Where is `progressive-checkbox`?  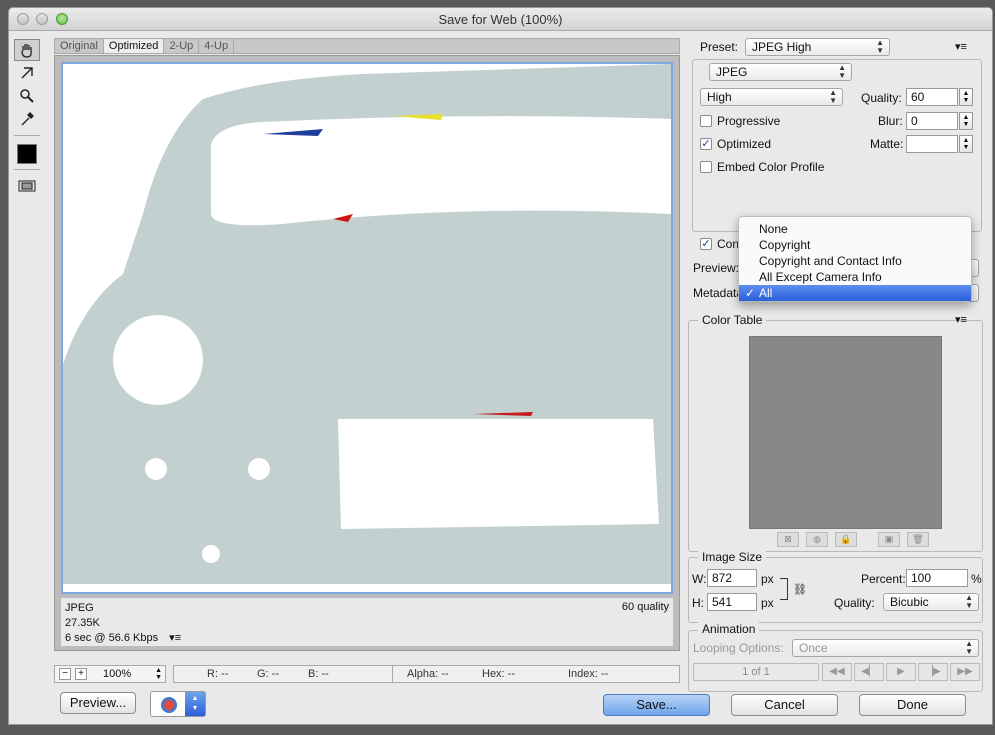 progressive-checkbox is located at coordinates (706, 121).